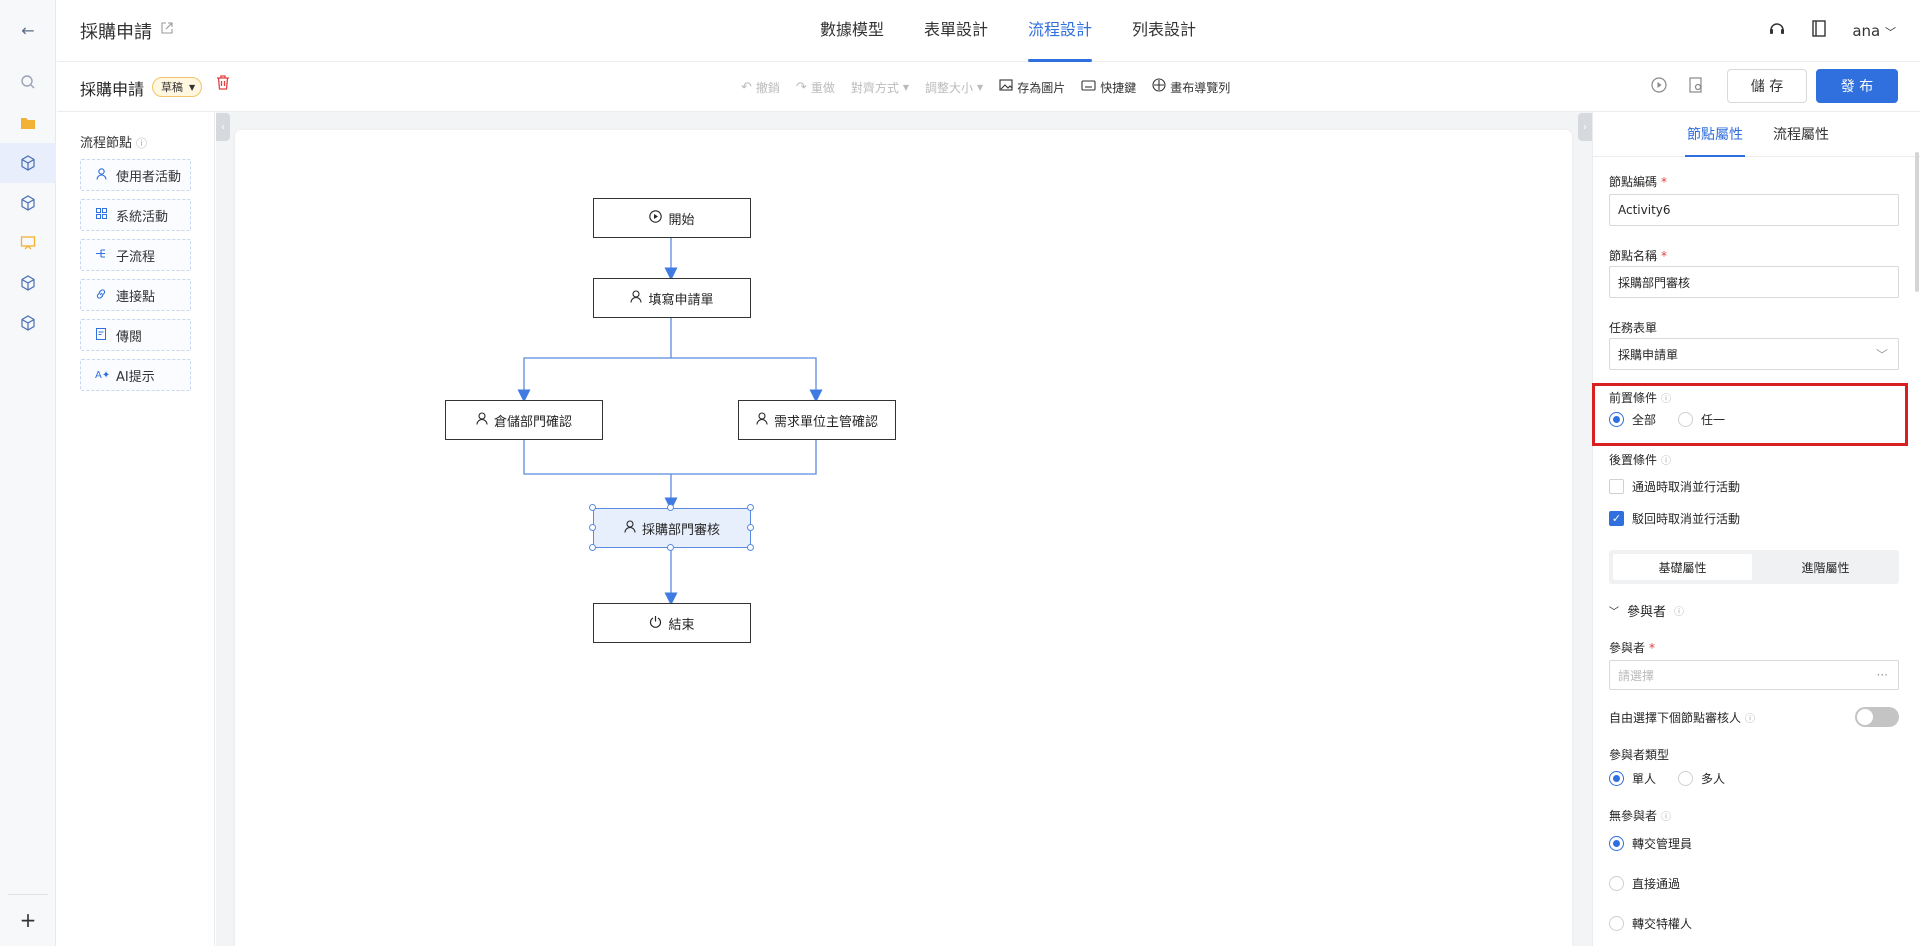  Describe the element at coordinates (1832, 31) in the screenshot. I see `top-right-actions: ana ﹀` at that location.